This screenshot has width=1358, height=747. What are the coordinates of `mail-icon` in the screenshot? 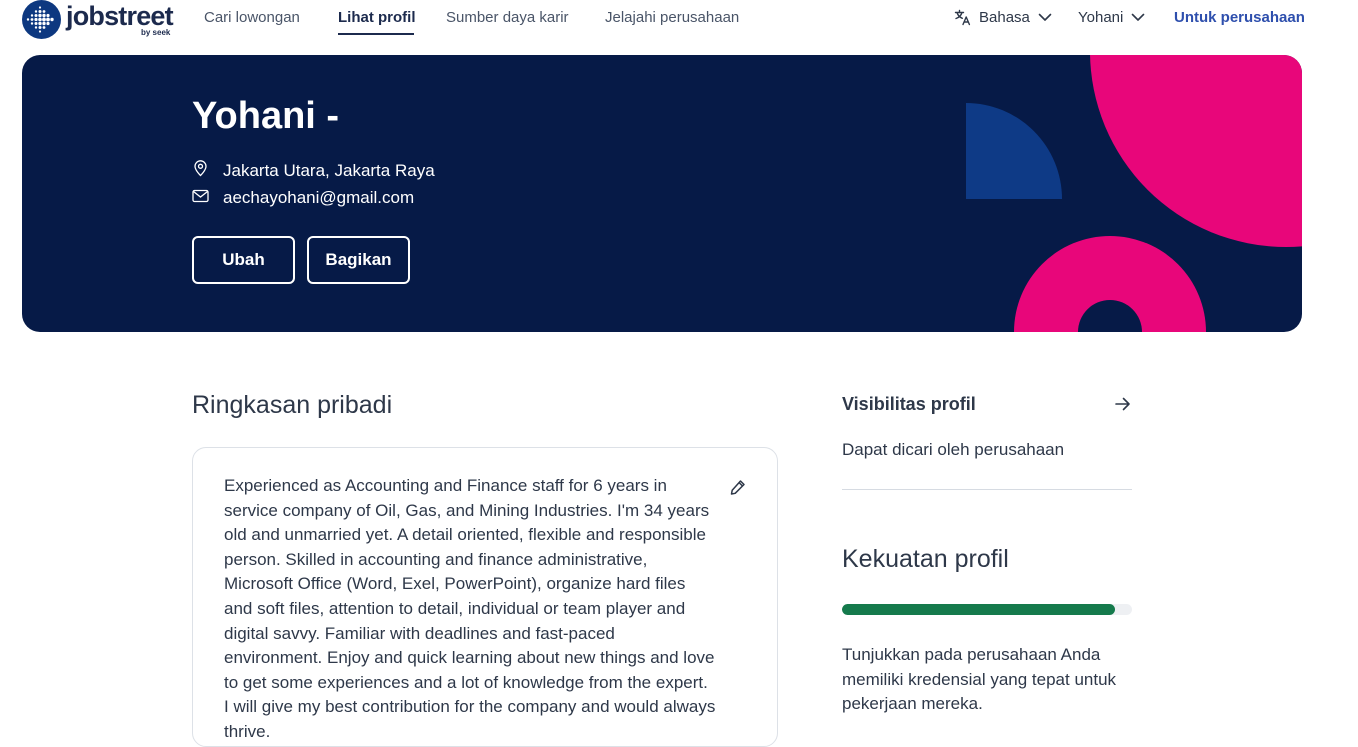 It's located at (200, 198).